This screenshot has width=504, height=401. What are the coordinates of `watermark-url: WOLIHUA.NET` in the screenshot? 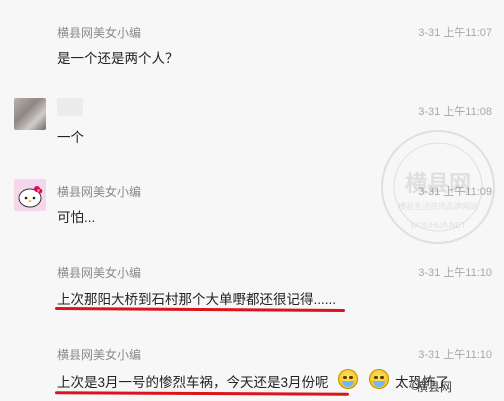 It's located at (438, 225).